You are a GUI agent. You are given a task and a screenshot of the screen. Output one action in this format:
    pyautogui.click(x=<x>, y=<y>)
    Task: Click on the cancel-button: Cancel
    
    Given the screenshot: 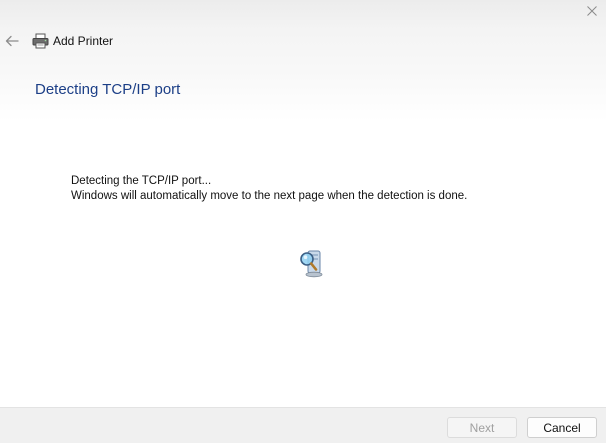 What is the action you would take?
    pyautogui.click(x=562, y=427)
    